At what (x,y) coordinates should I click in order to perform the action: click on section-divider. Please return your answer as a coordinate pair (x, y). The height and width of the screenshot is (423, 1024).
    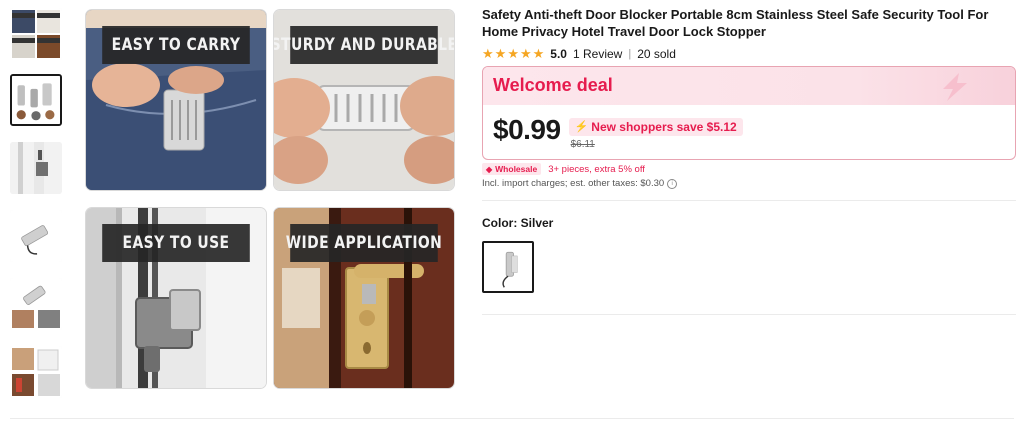
    Looking at the image, I should click on (512, 418).